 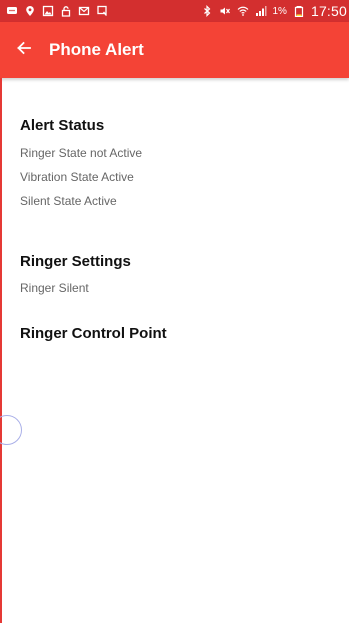 What do you see at coordinates (75, 261) in the screenshot?
I see `ringer-settings-title: Ringer Settings` at bounding box center [75, 261].